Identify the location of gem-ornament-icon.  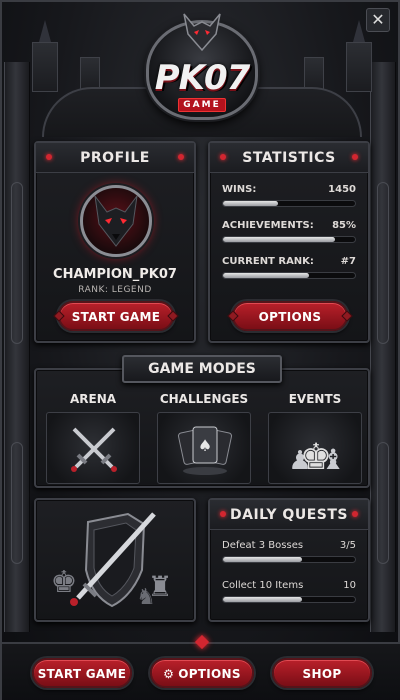
(202, 642).